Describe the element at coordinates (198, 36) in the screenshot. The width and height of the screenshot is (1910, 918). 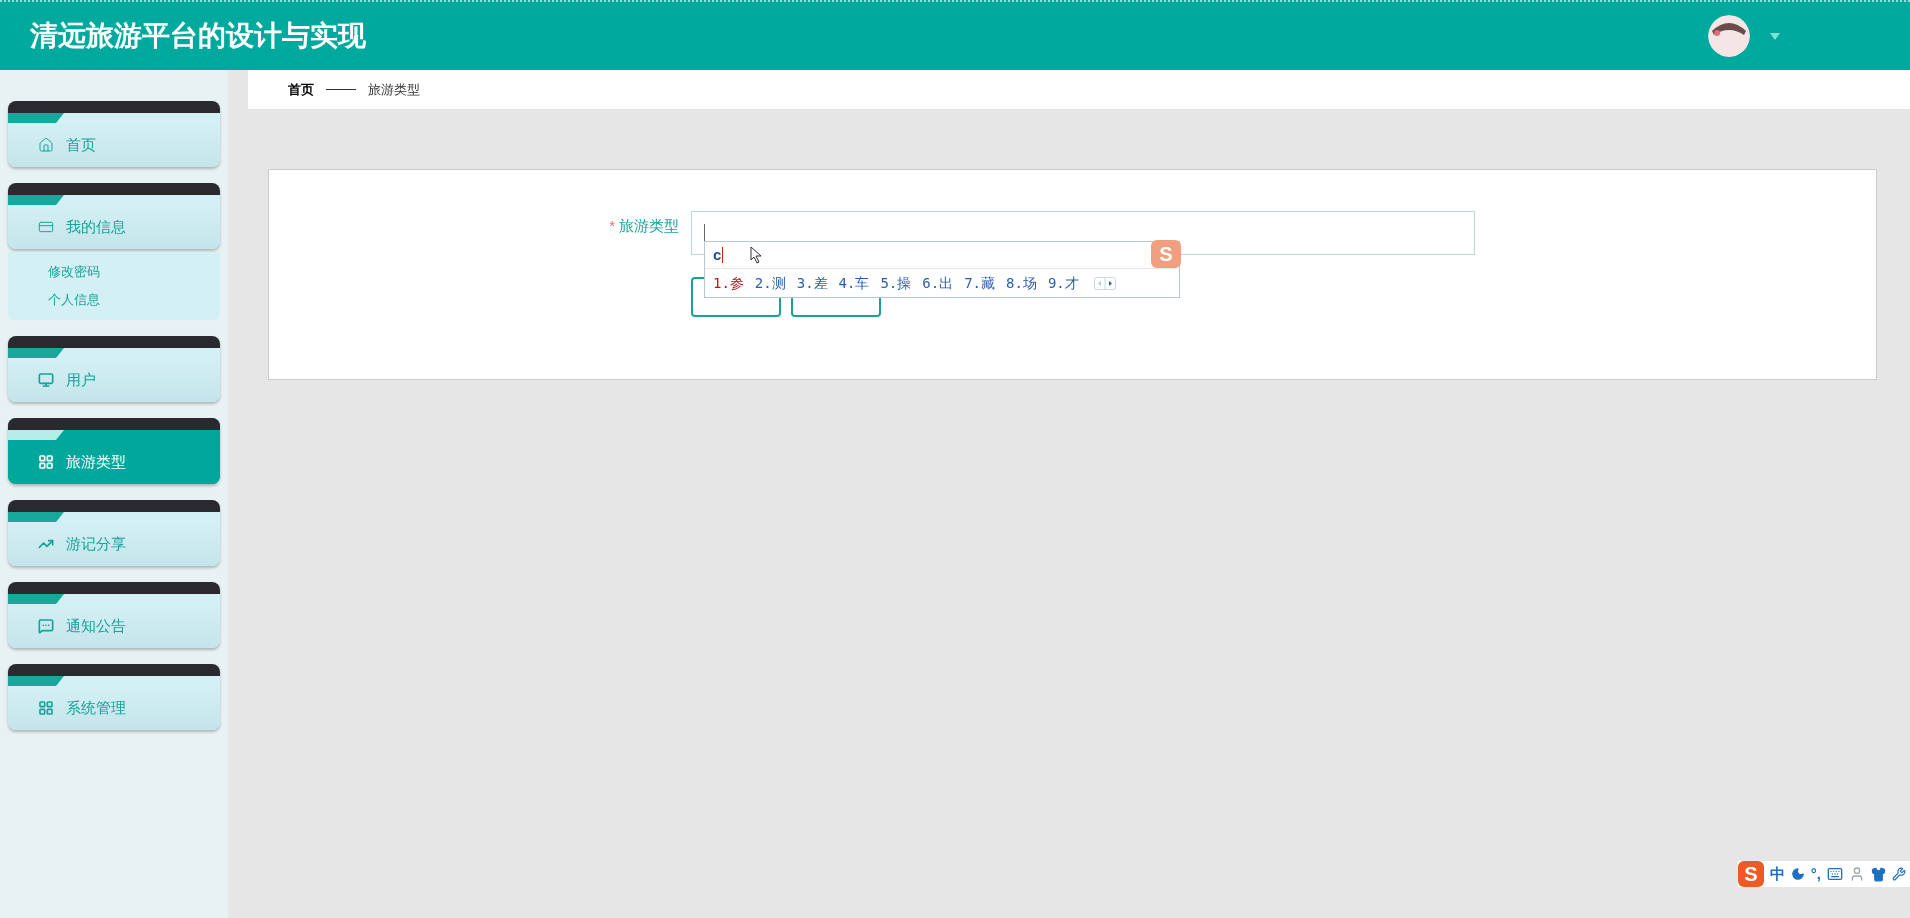
I see `app-title: 清远旅游平台的设计与实现` at that location.